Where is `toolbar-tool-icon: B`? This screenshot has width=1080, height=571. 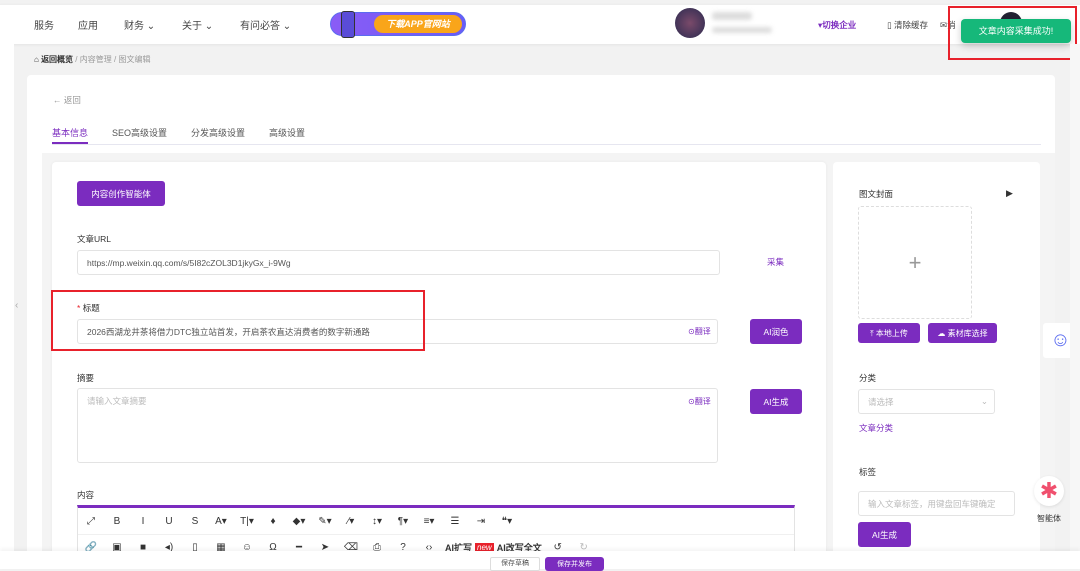 toolbar-tool-icon: B is located at coordinates (117, 521).